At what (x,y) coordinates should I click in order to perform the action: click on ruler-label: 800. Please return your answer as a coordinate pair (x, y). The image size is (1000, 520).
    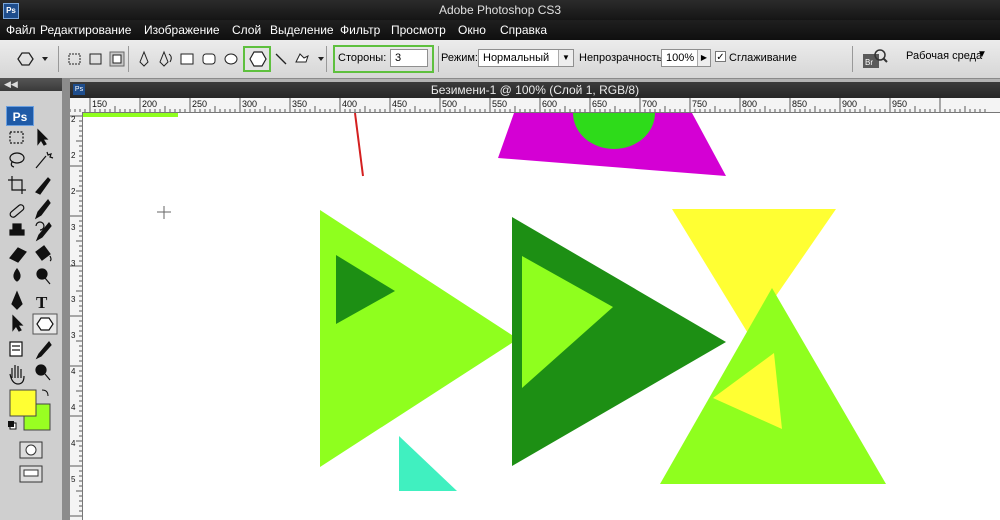
    Looking at the image, I should click on (749, 104).